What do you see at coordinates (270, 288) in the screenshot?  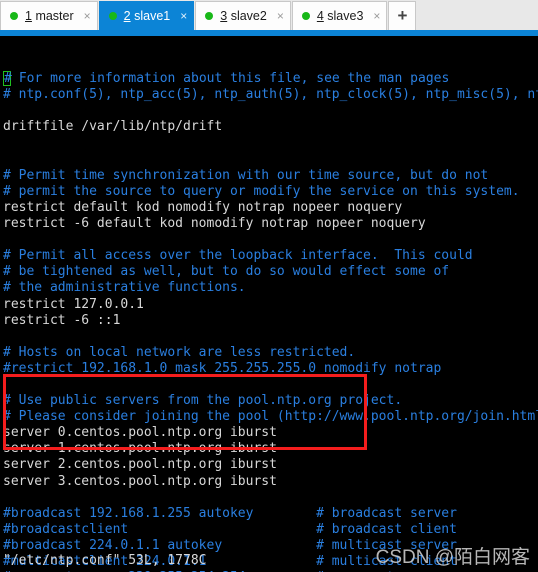 I see `terminal-line: # the administrative functions.` at bounding box center [270, 288].